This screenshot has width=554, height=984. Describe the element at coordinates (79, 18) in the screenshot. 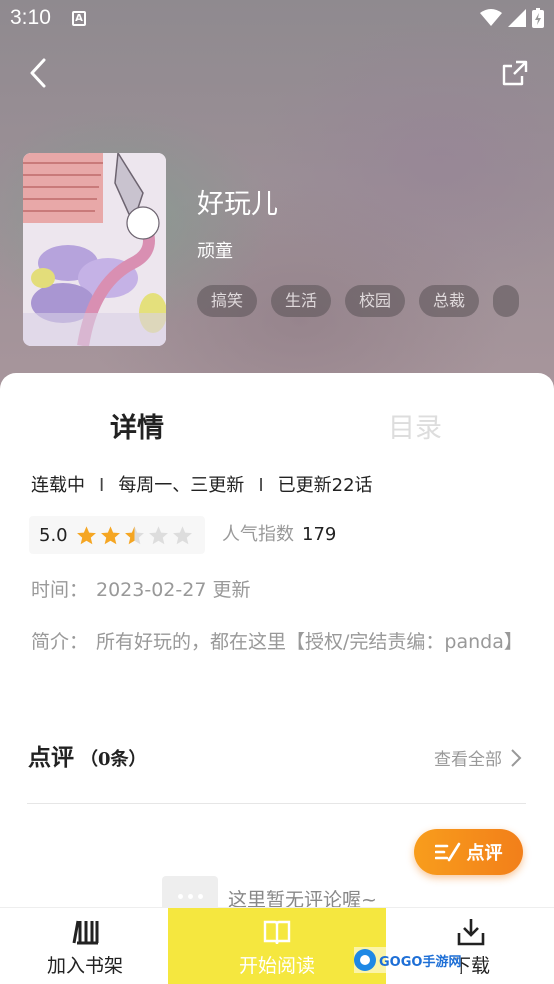

I see `notification-a-icon: A` at that location.